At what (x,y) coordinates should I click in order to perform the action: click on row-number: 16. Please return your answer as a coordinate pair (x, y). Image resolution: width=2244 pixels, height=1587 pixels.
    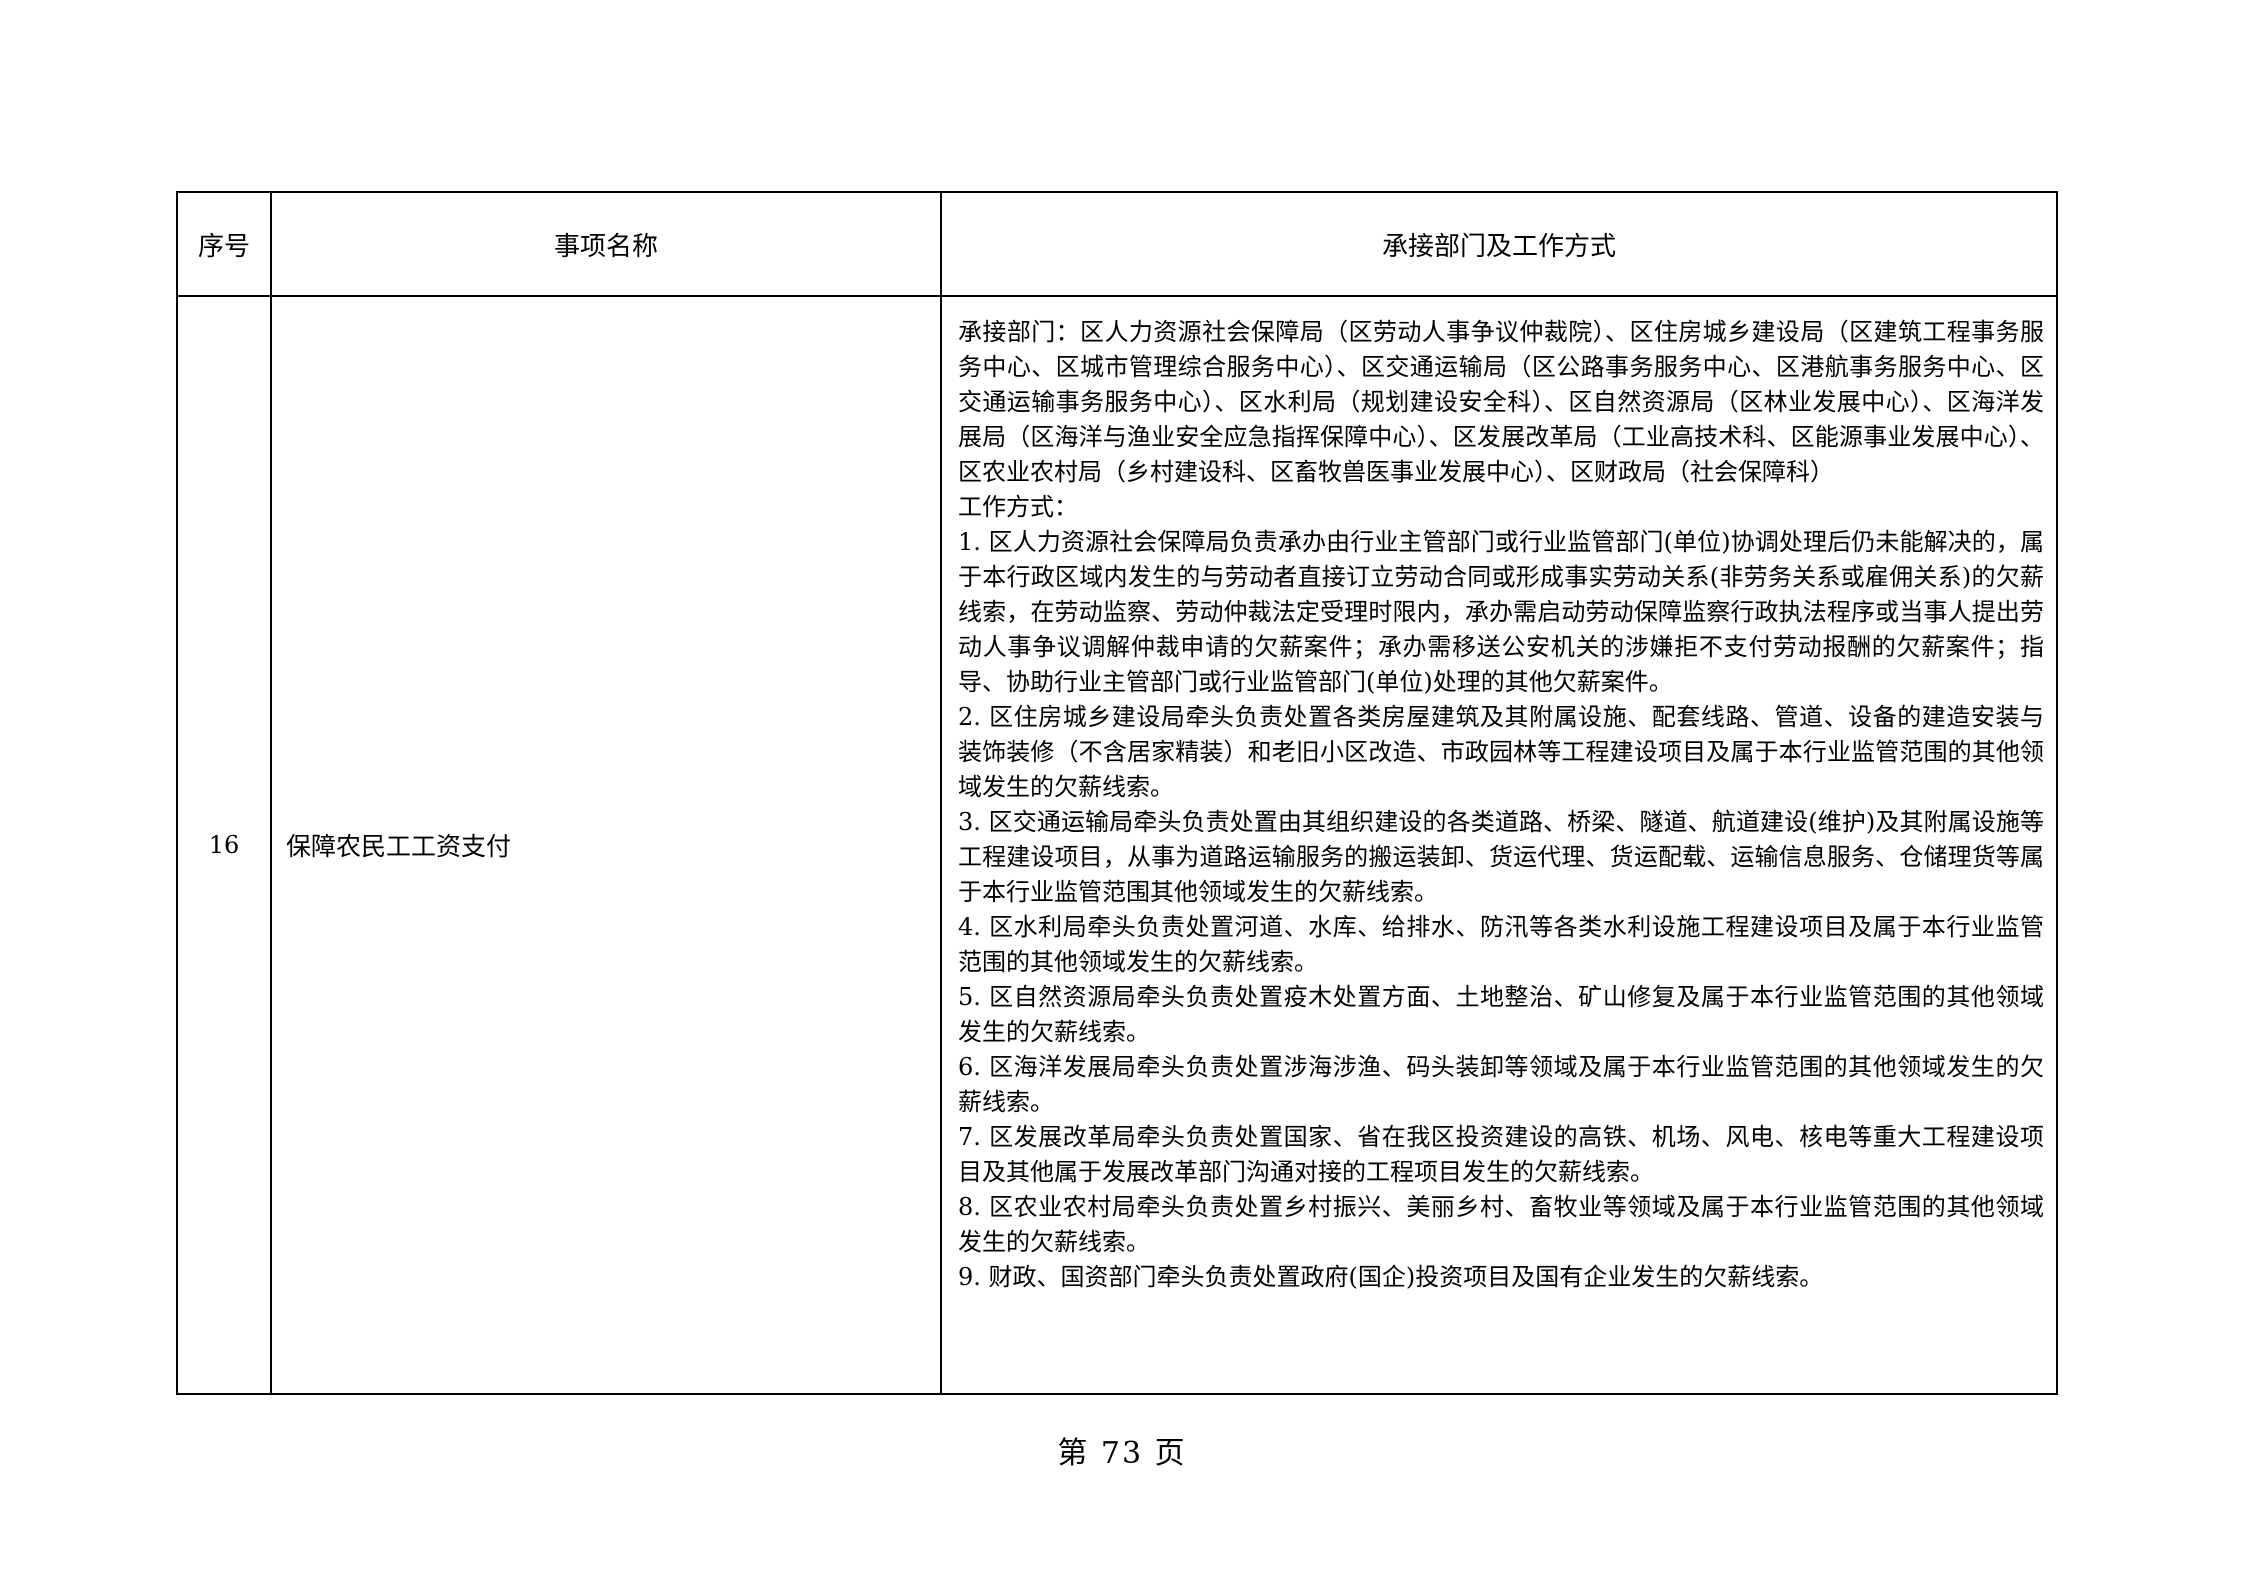
    Looking at the image, I should click on (224, 845).